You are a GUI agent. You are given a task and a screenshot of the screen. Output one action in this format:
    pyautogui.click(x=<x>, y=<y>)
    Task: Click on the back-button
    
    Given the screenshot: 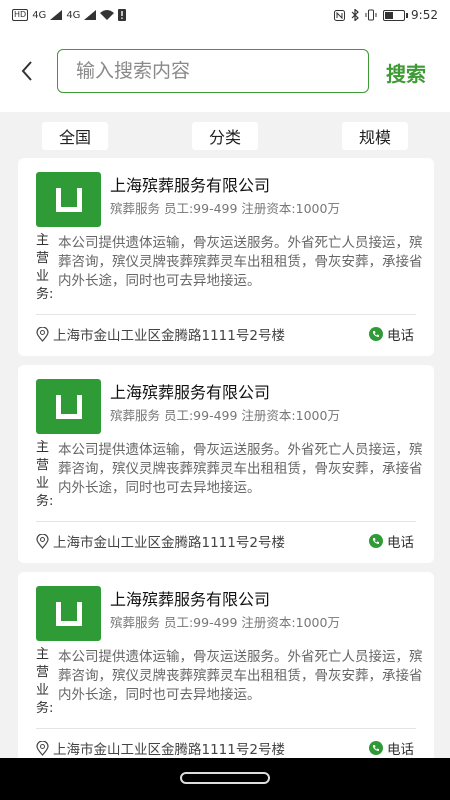 What is the action you would take?
    pyautogui.click(x=27, y=71)
    